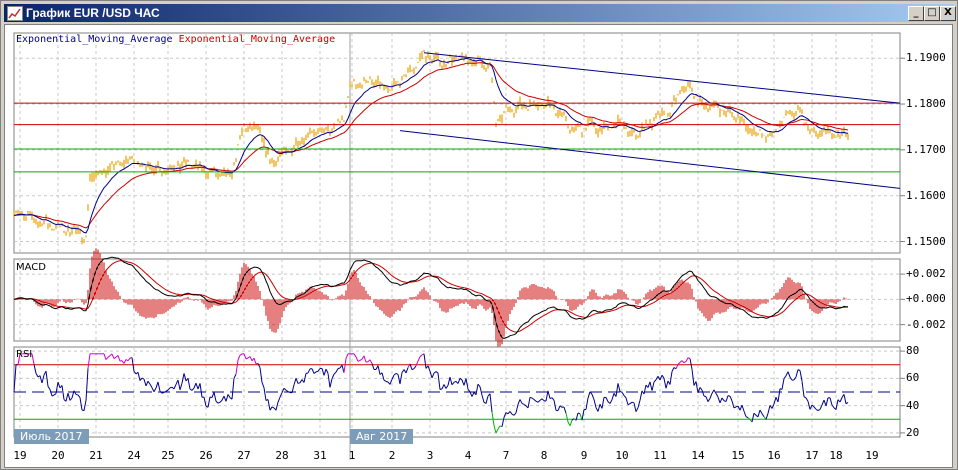 This screenshot has height=470, width=958. What do you see at coordinates (320, 455) in the screenshot?
I see `x-tick-label: 31` at bounding box center [320, 455].